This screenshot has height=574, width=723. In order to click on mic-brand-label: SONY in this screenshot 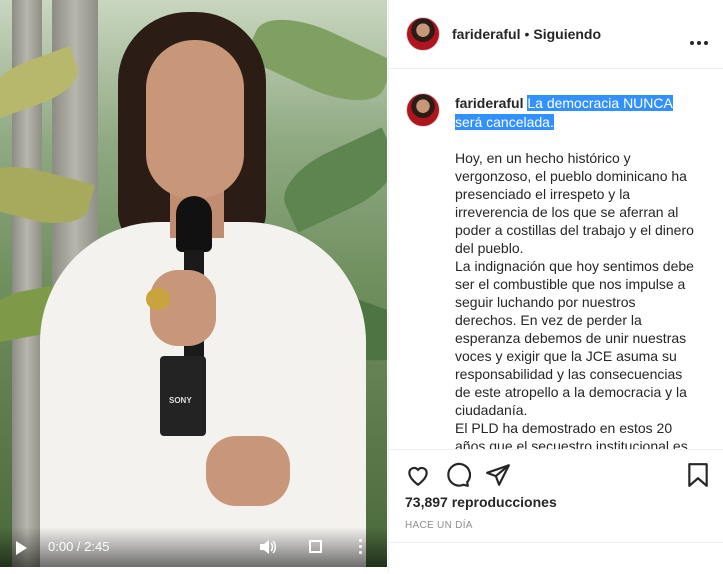, I will do `click(180, 400)`.